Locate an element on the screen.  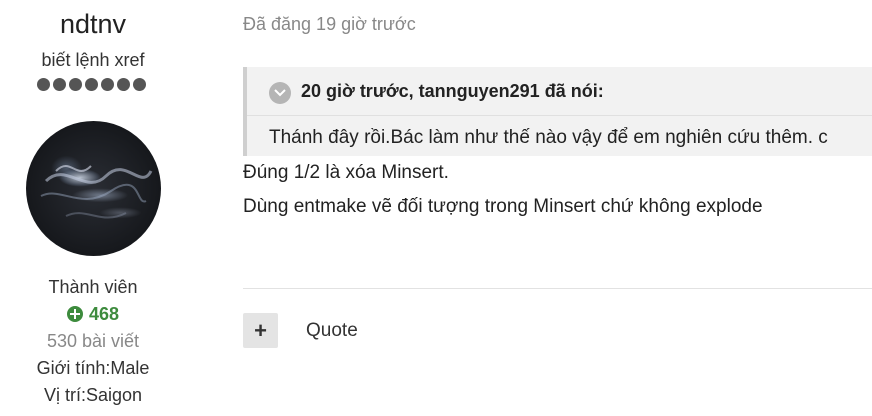
plus-icon: + is located at coordinates (260, 330).